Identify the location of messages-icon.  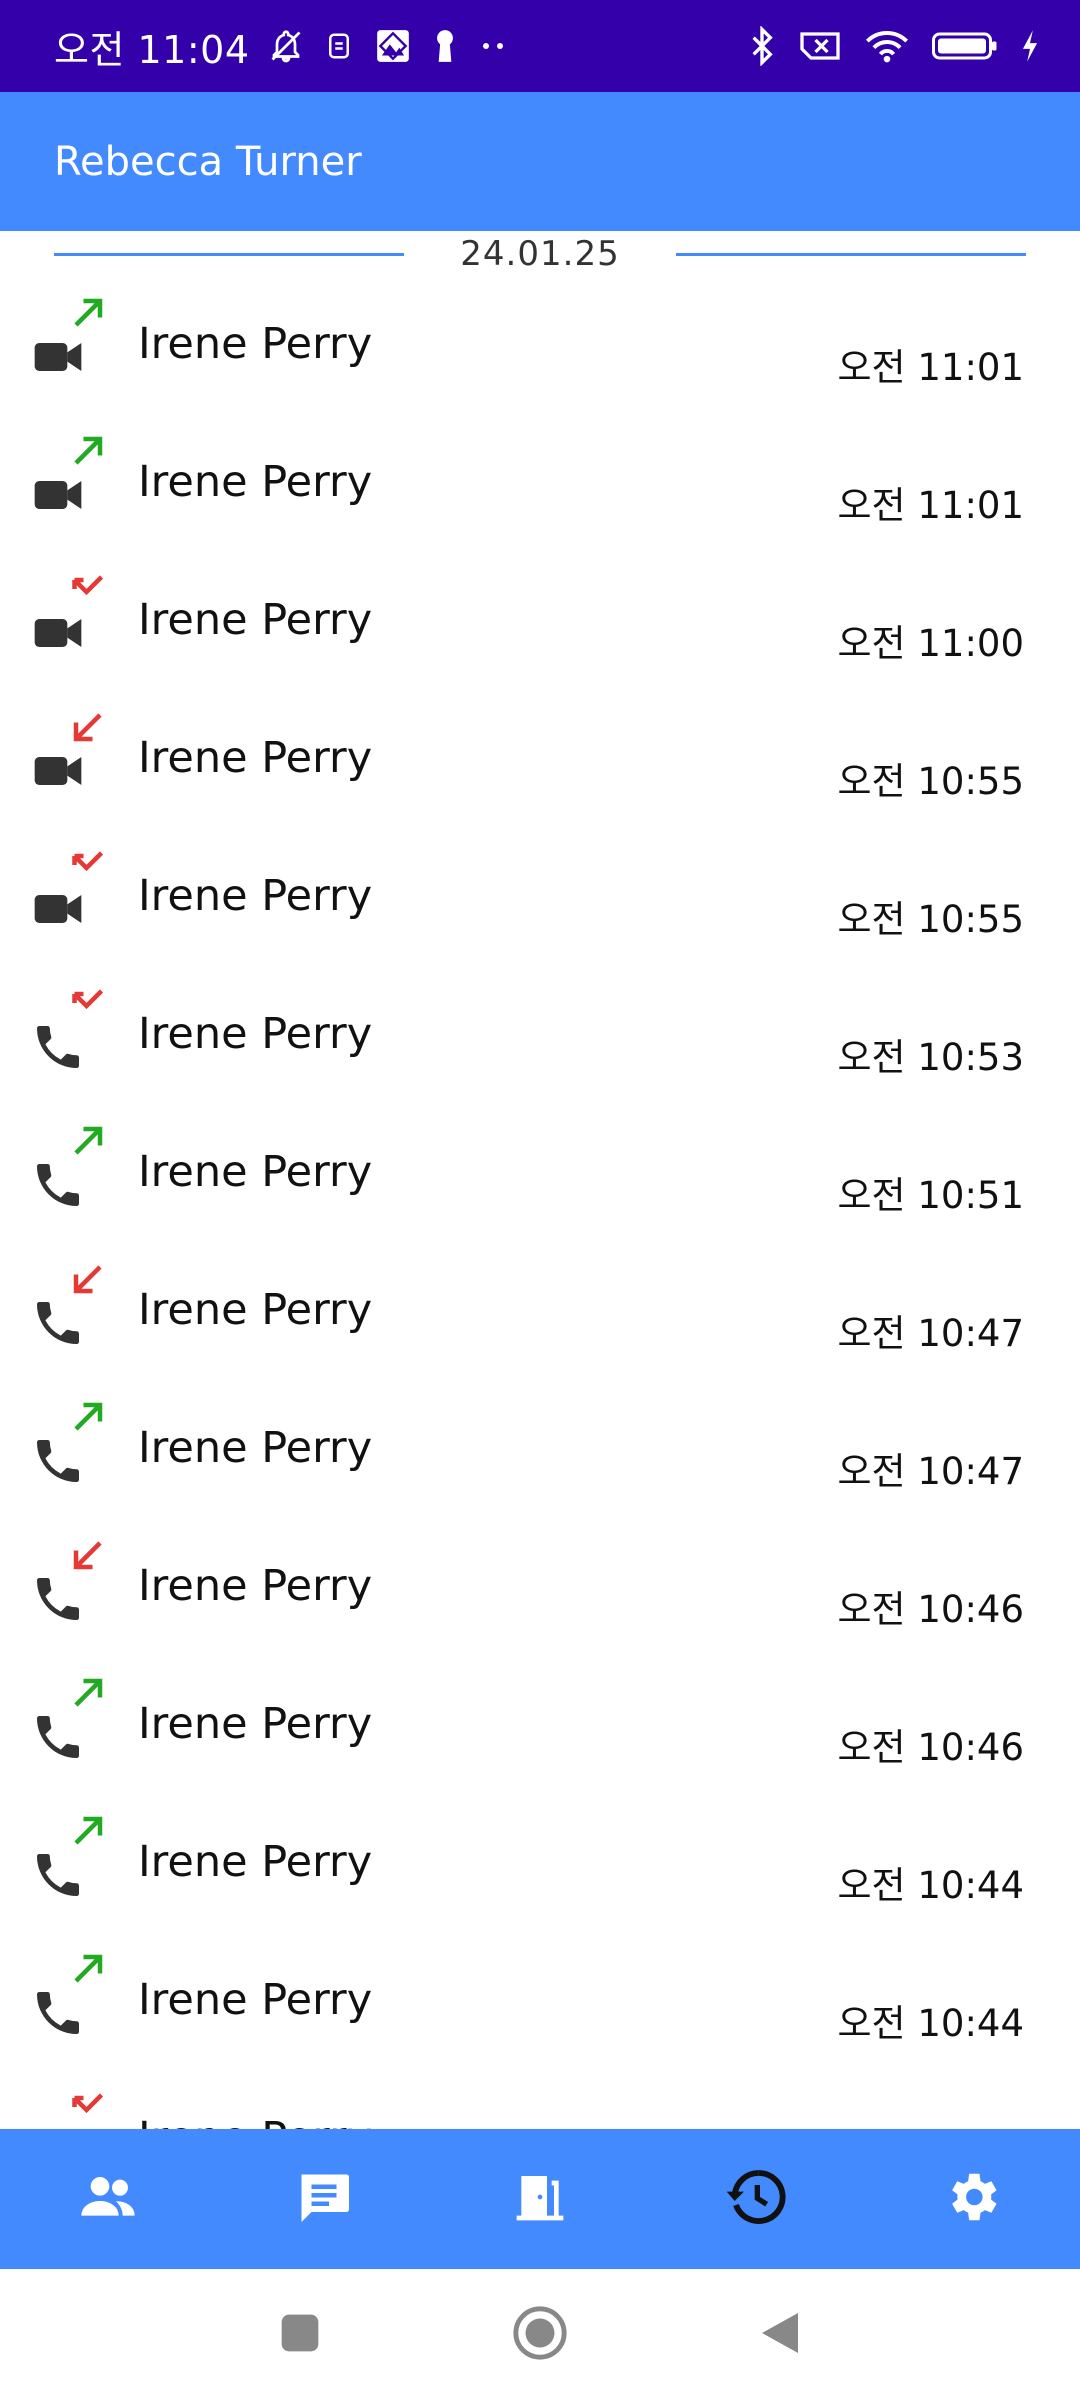
(324, 2199).